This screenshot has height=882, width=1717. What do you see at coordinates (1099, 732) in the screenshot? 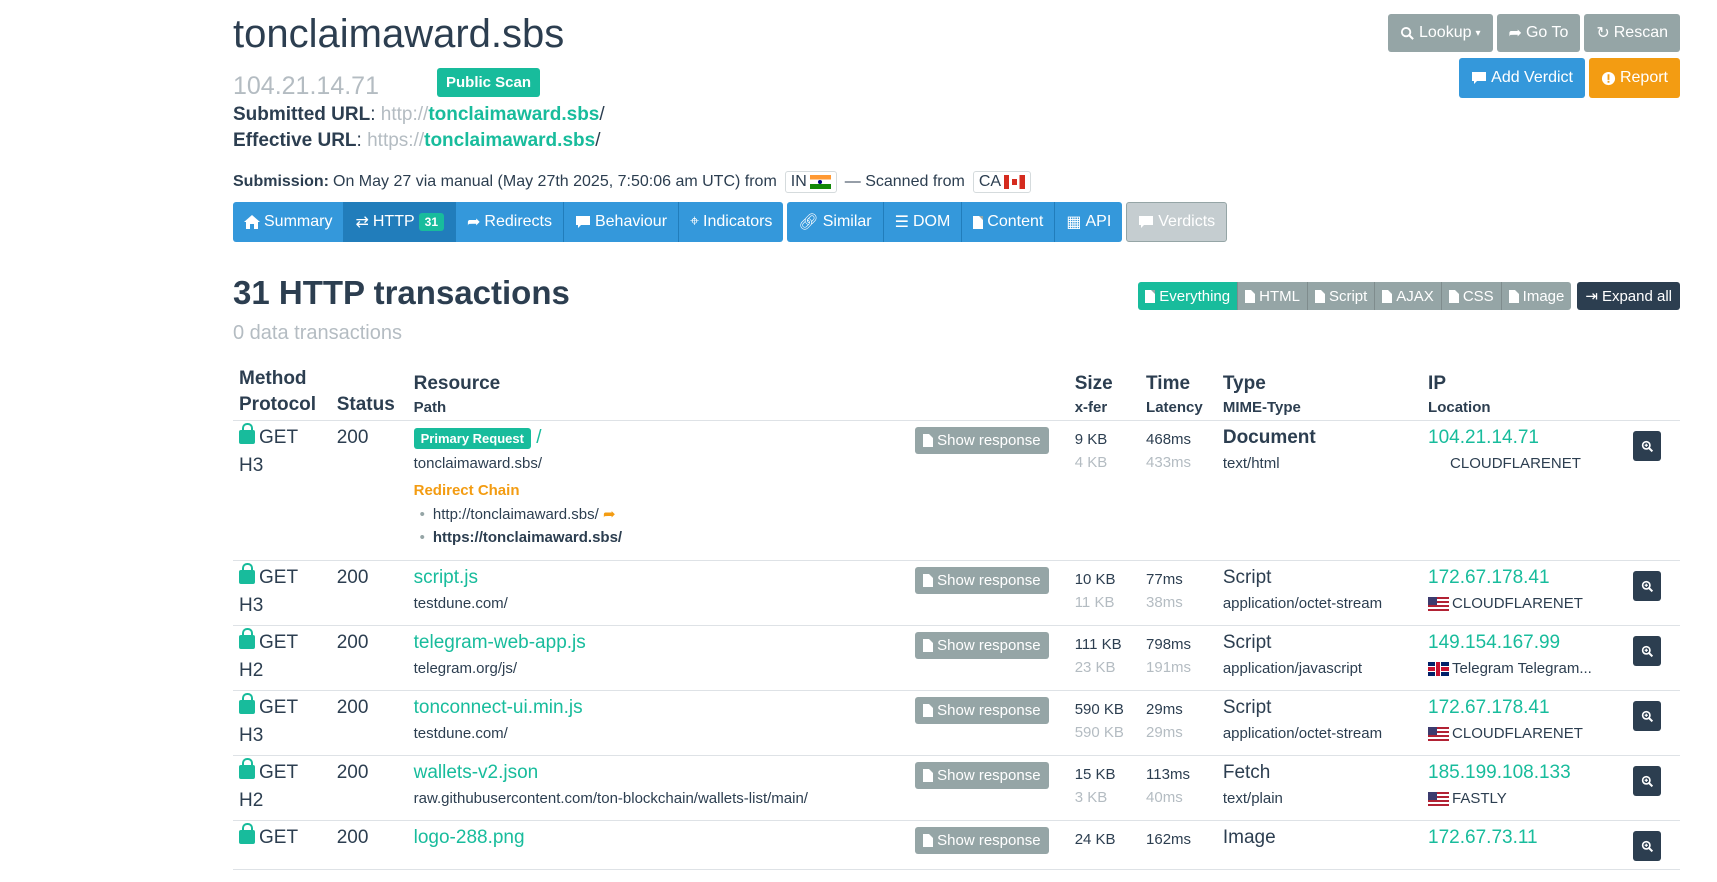
I see `xfer: 590 KB` at bounding box center [1099, 732].